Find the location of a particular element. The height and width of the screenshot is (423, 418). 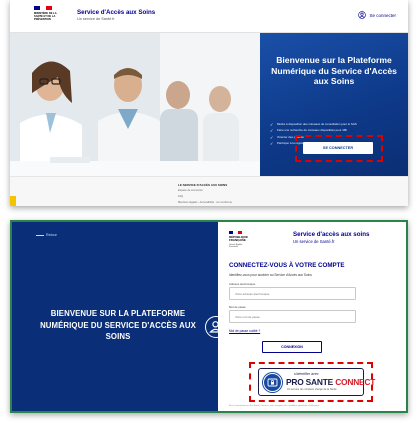

password-label: Mot de passe is located at coordinates (237, 307).